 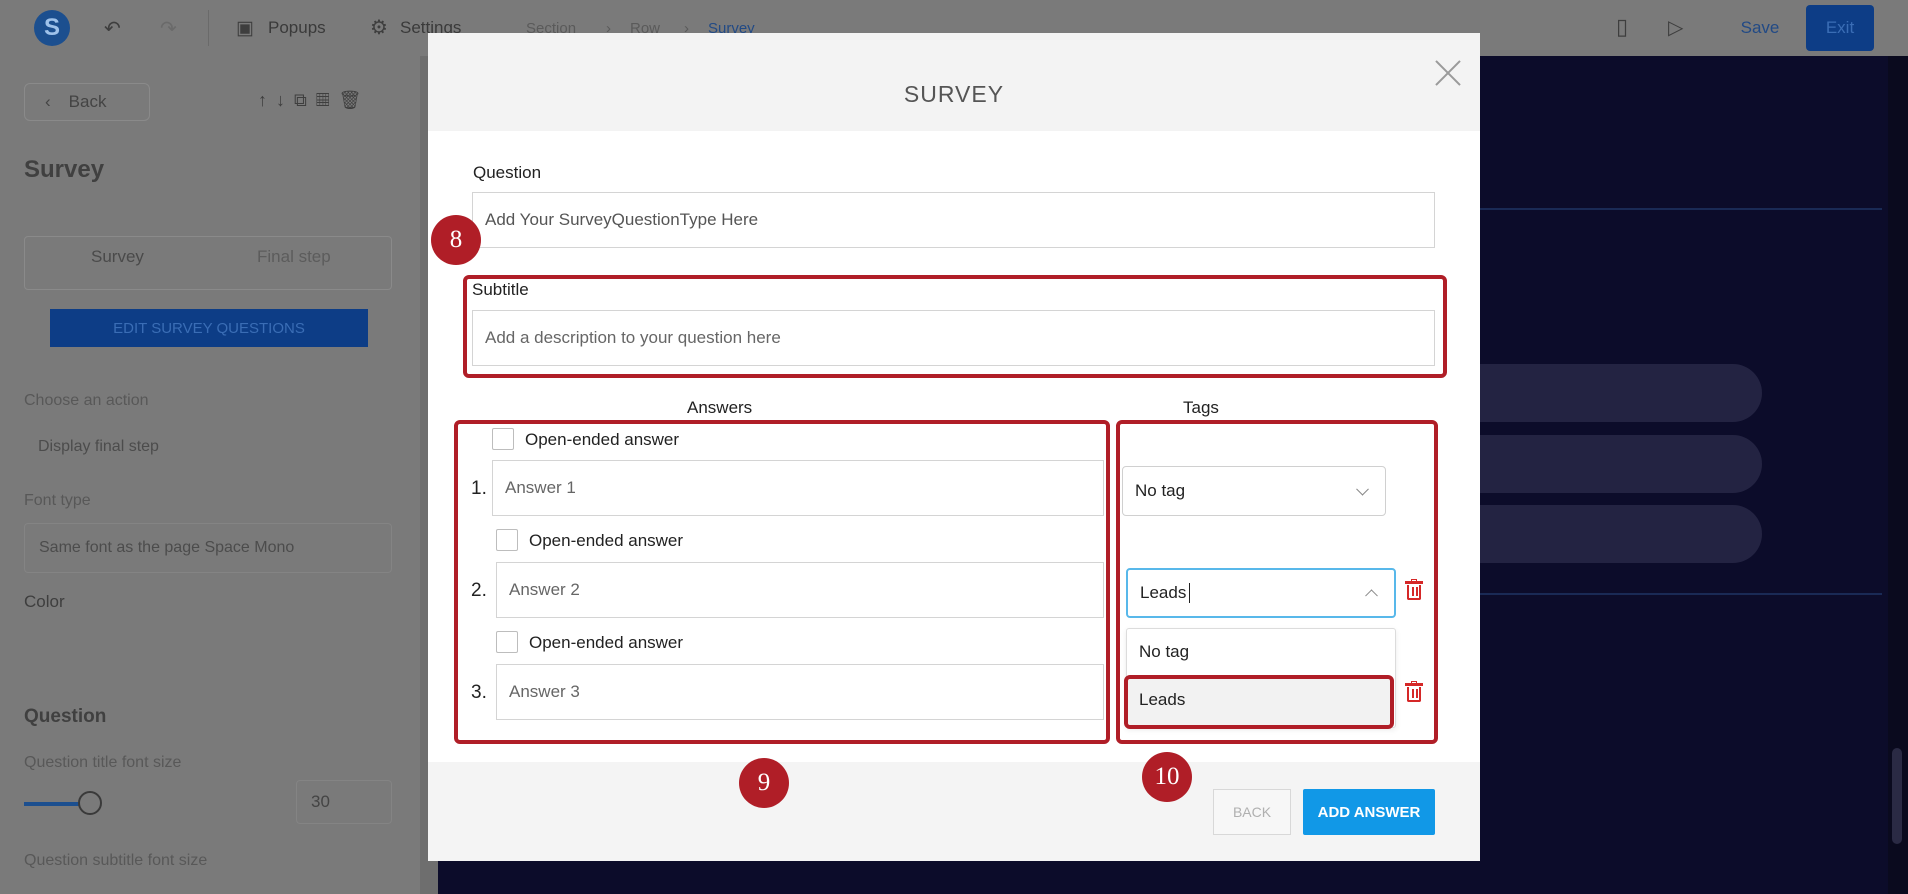 I want to click on action-select-value: Display final step, so click(x=98, y=446).